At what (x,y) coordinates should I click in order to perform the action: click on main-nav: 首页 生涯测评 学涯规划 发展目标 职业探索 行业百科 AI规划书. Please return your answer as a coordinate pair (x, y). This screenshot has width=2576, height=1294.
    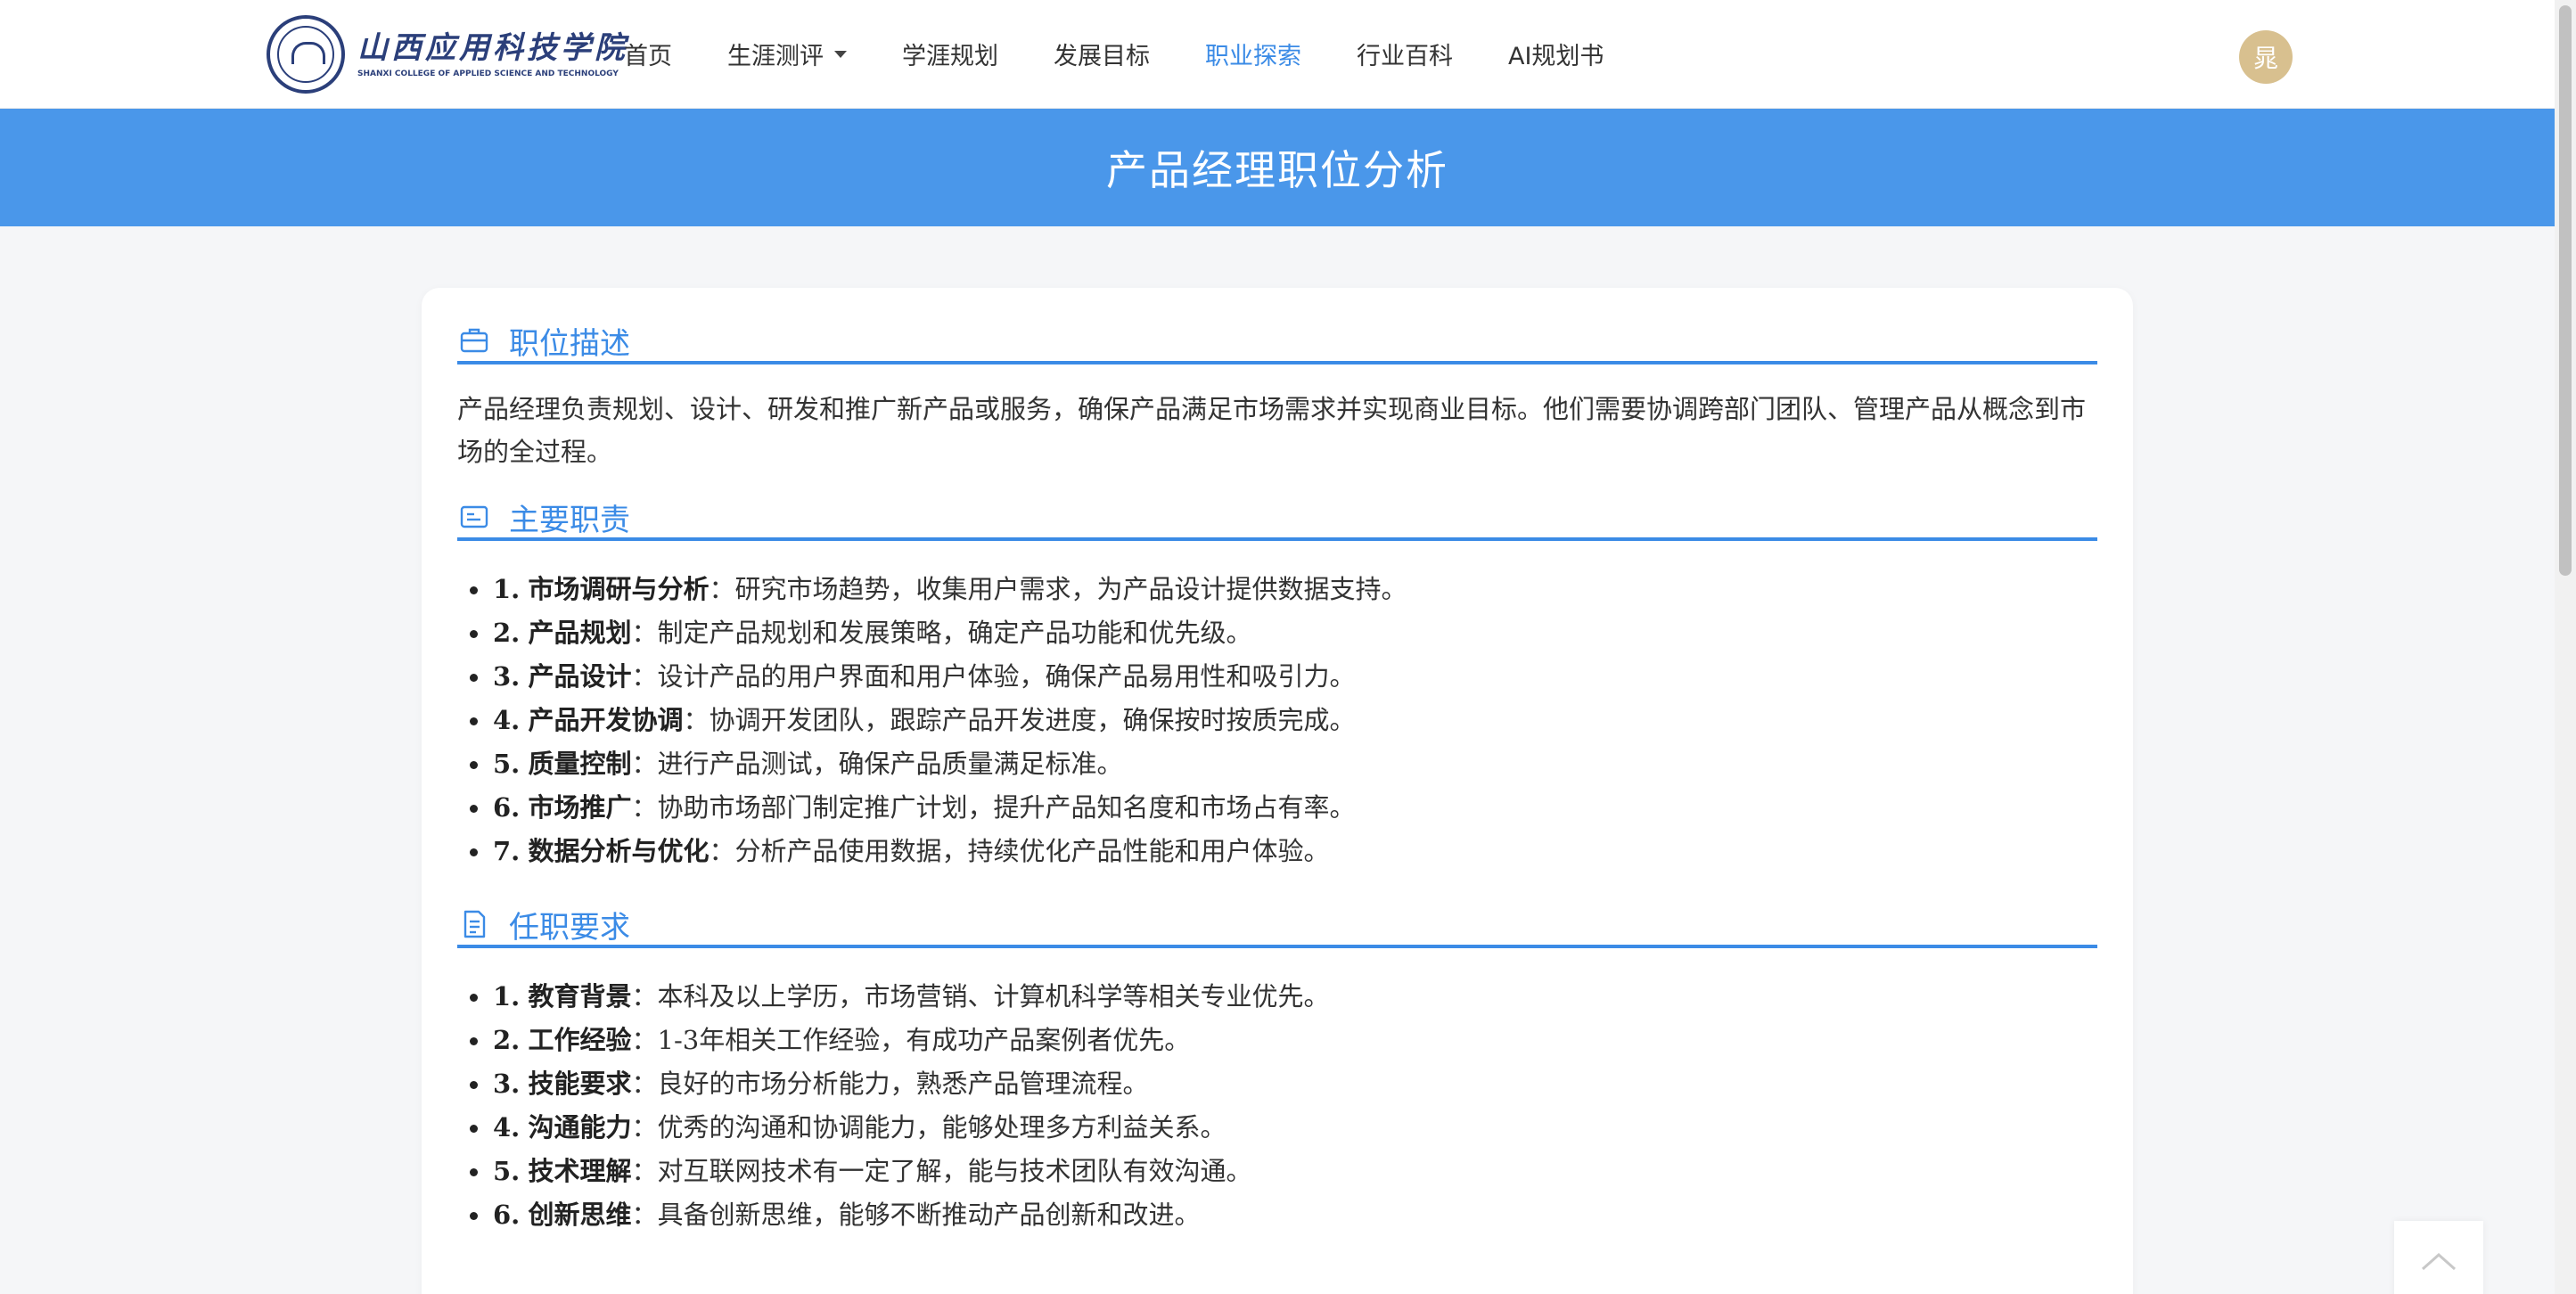
    Looking at the image, I should click on (1141, 54).